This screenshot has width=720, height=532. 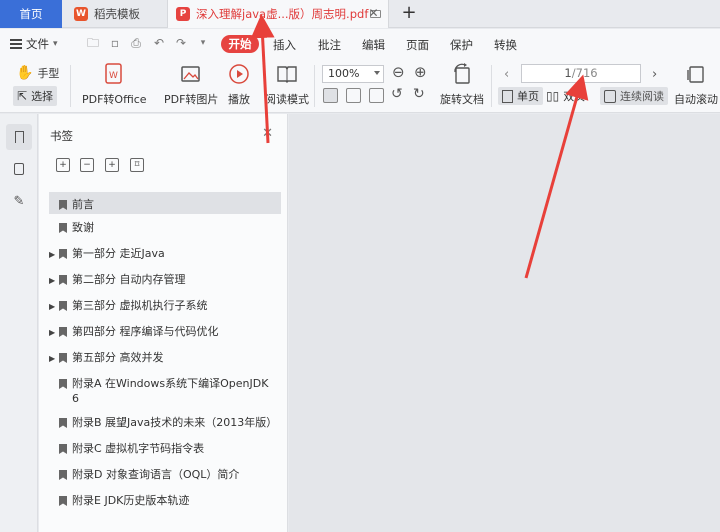 I want to click on page-number-input: 1/716, so click(x=581, y=73).